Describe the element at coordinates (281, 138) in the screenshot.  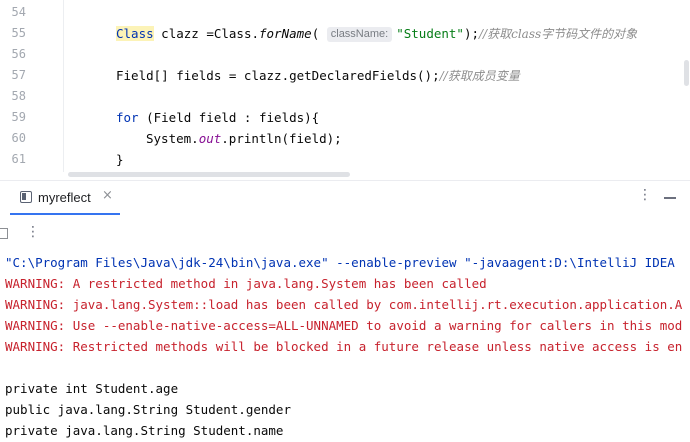
I see `code-text: .println(field);` at that location.